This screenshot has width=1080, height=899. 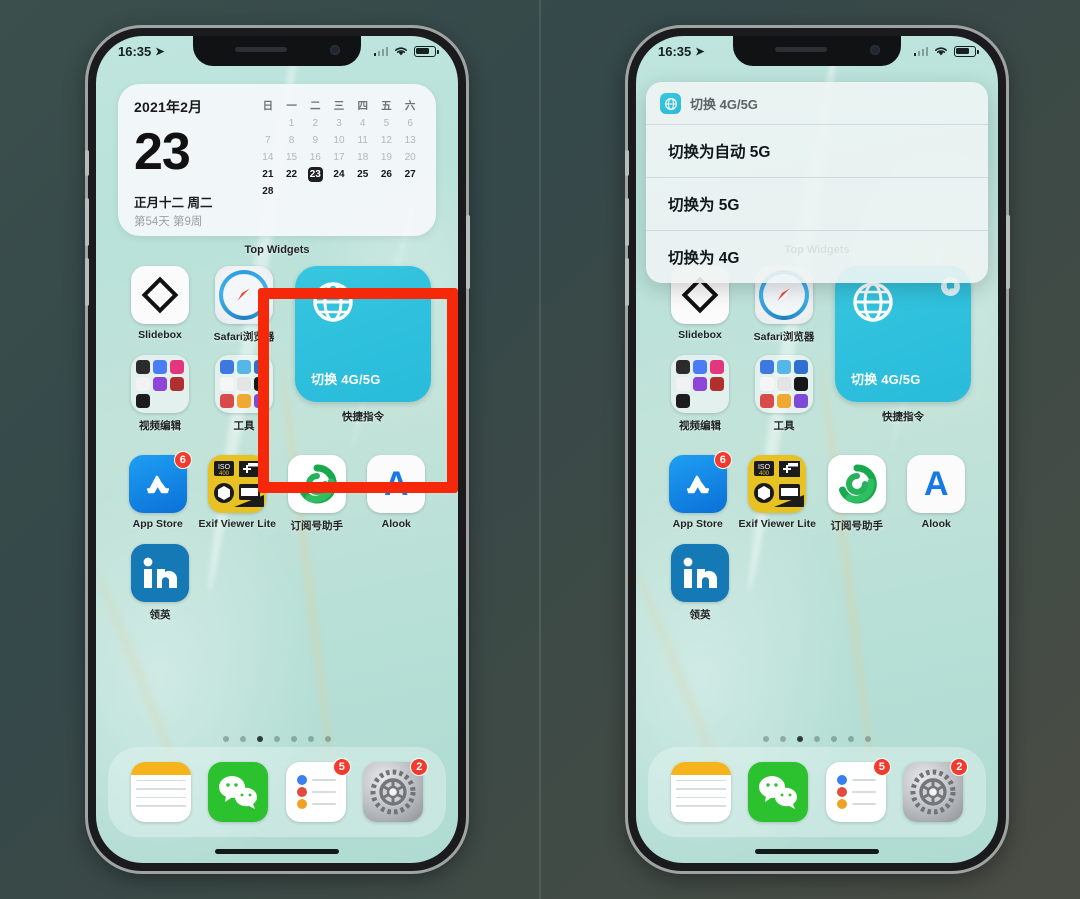 I want to click on badge-count: 5, so click(x=341, y=767).